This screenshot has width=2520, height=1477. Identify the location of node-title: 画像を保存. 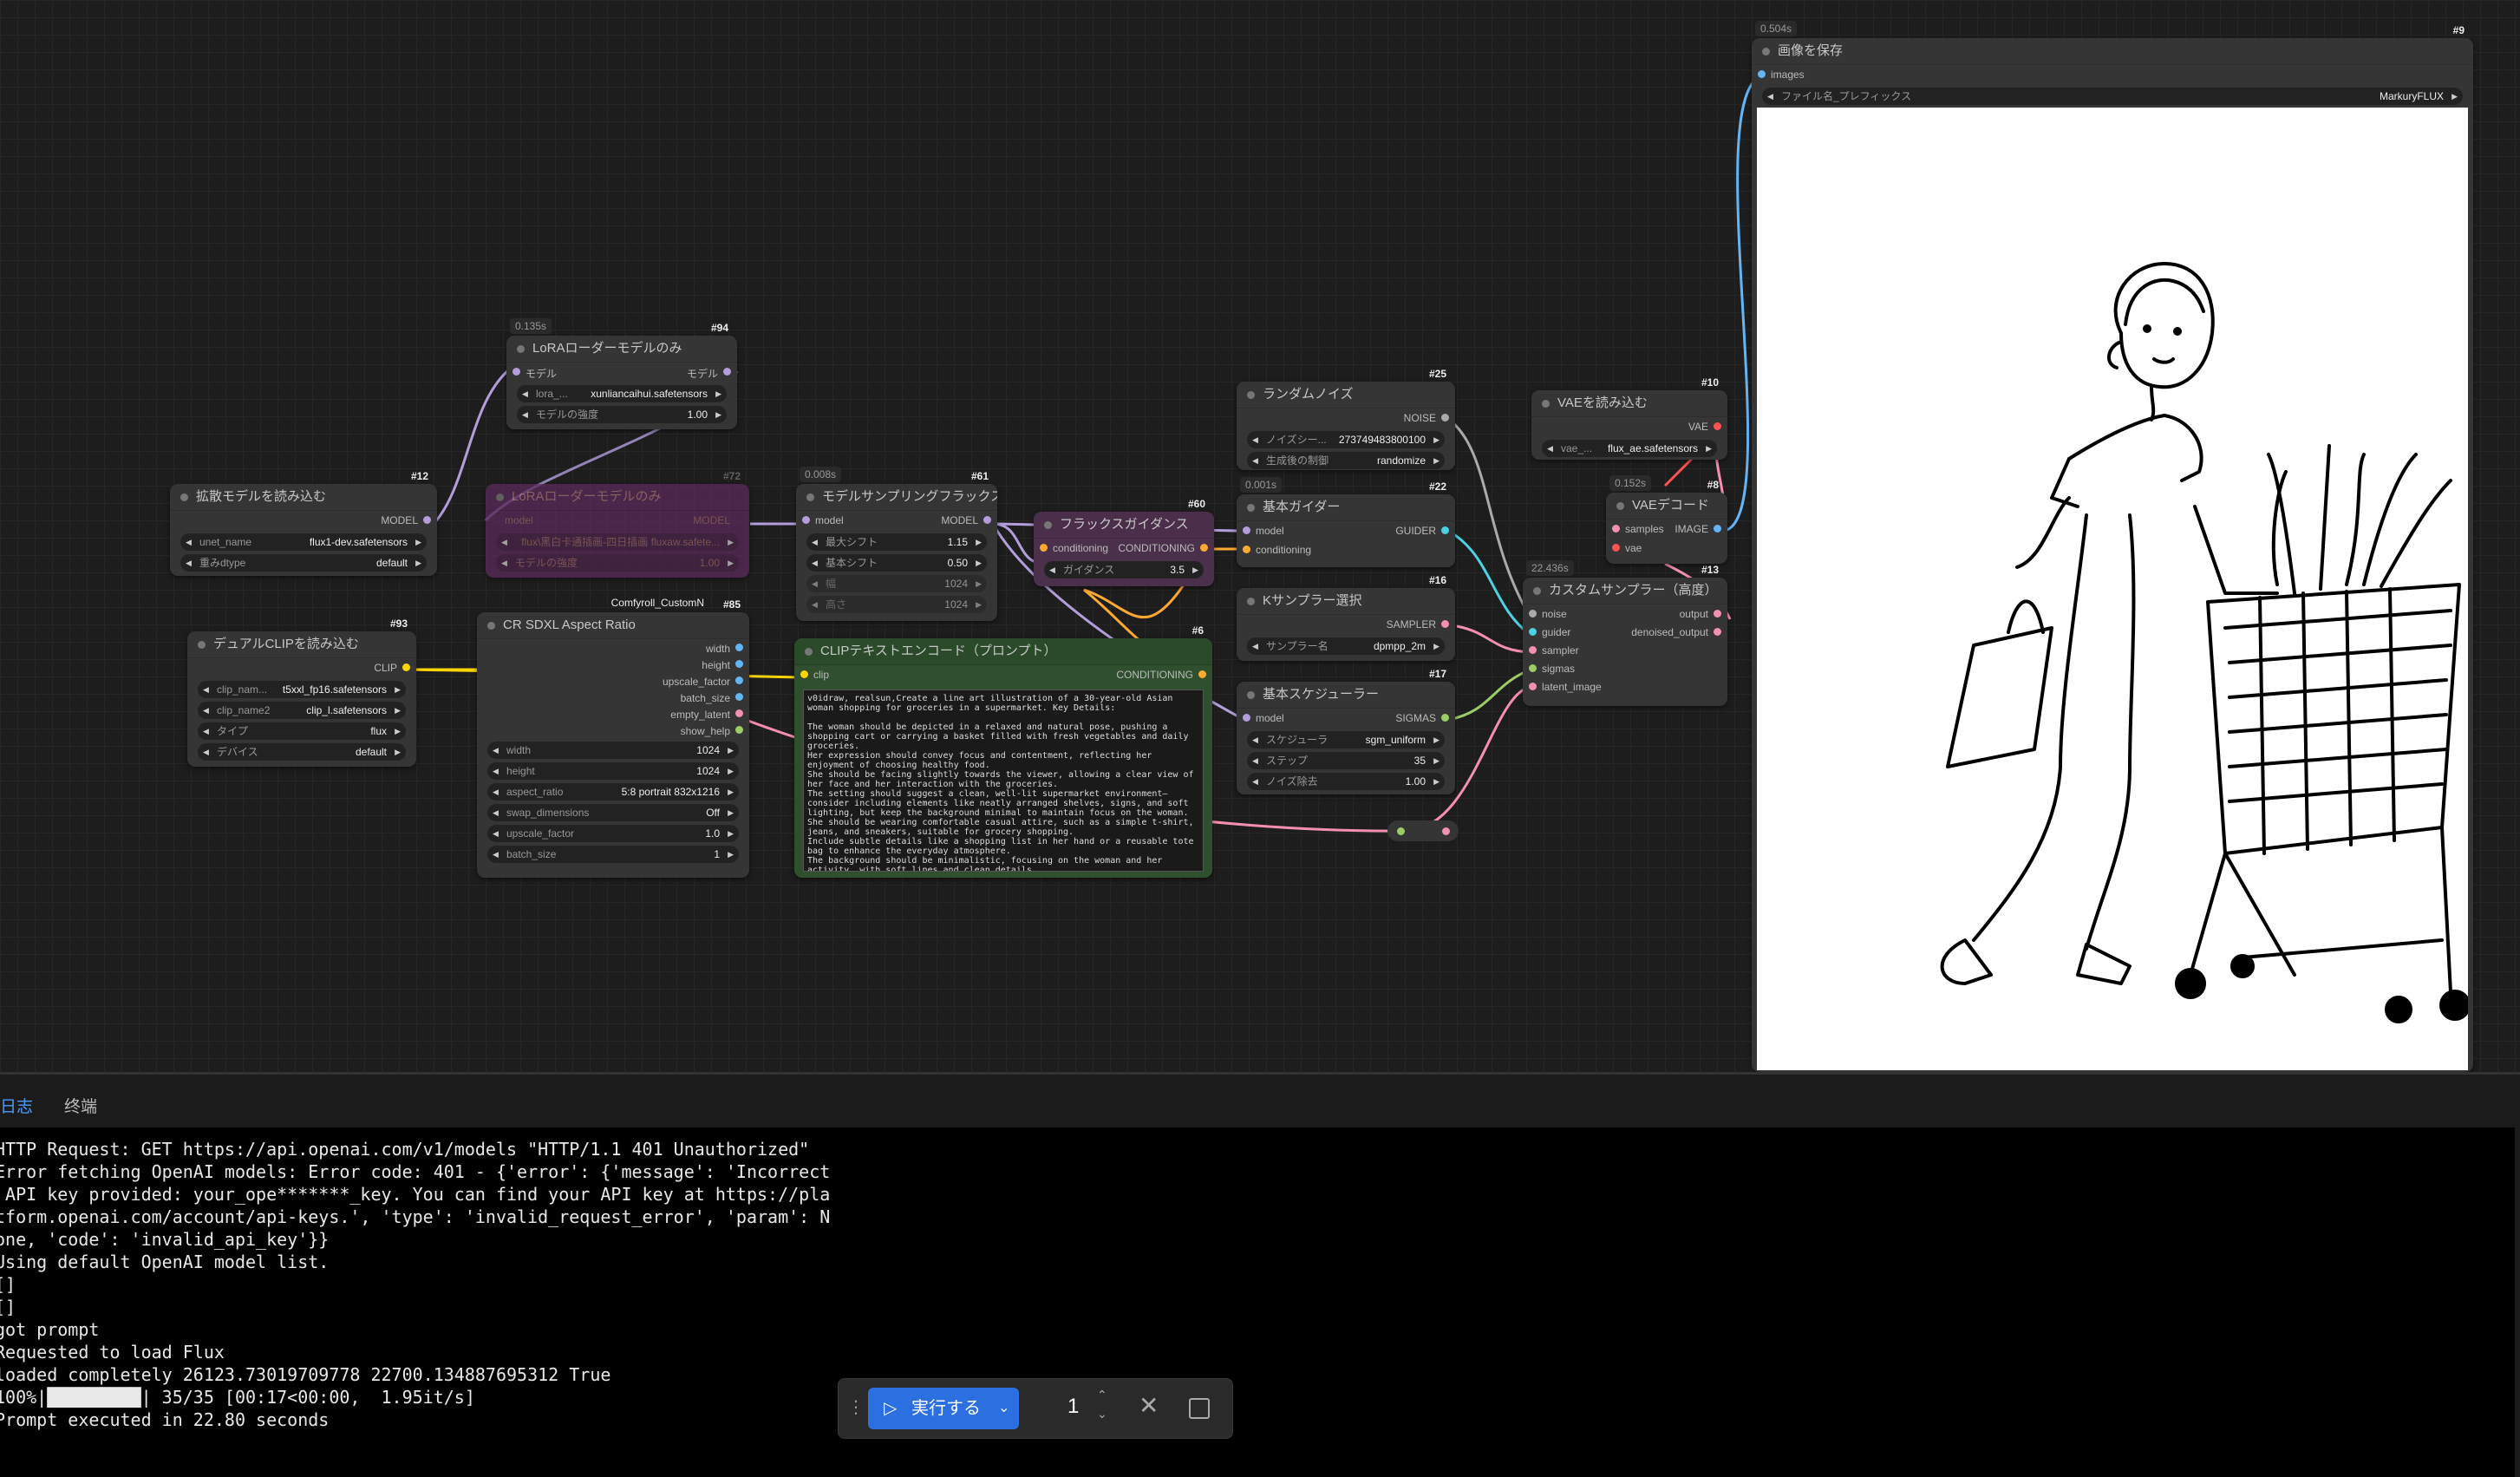
(2112, 51).